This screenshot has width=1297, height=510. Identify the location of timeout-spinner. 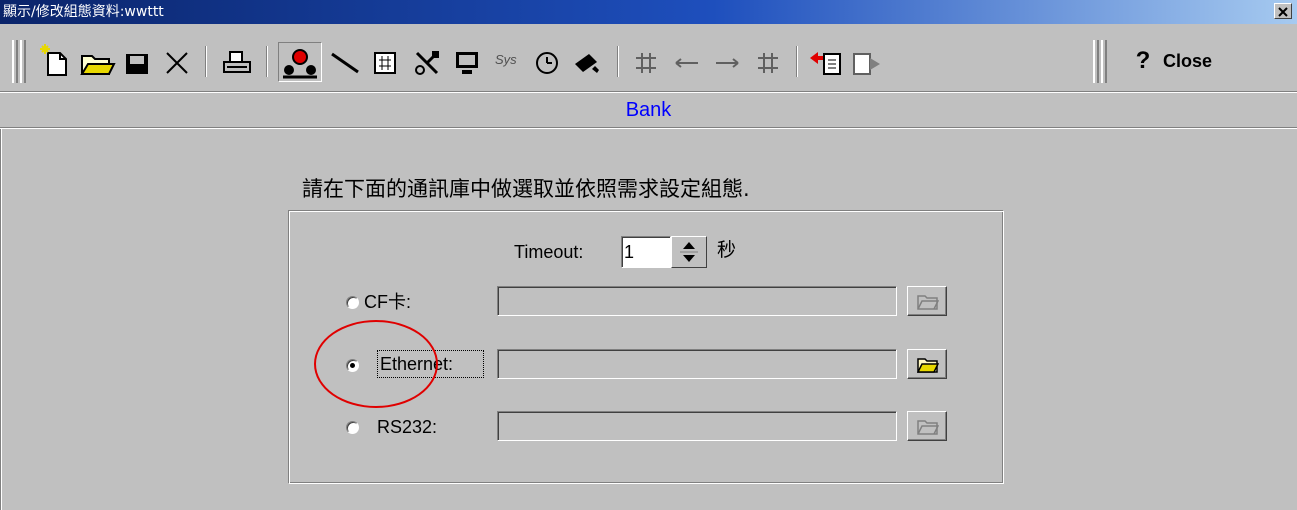
(689, 252).